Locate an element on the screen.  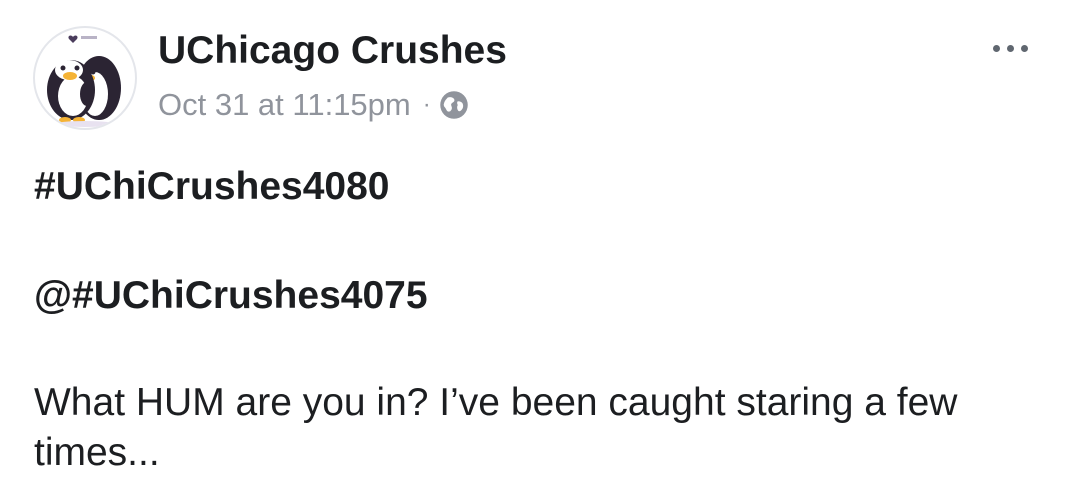
post-meta: Oct 31 at 11:15pm · is located at coordinates (313, 105).